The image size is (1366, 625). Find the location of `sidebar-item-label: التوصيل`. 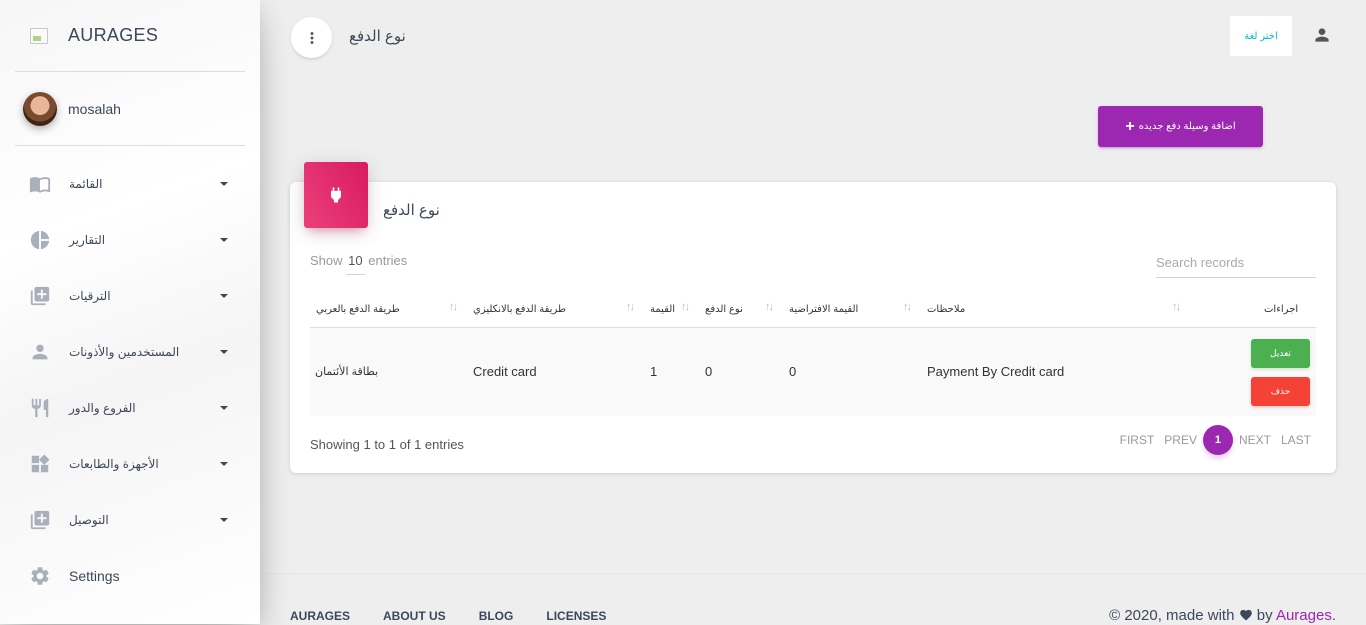

sidebar-item-label: التوصيل is located at coordinates (89, 520).